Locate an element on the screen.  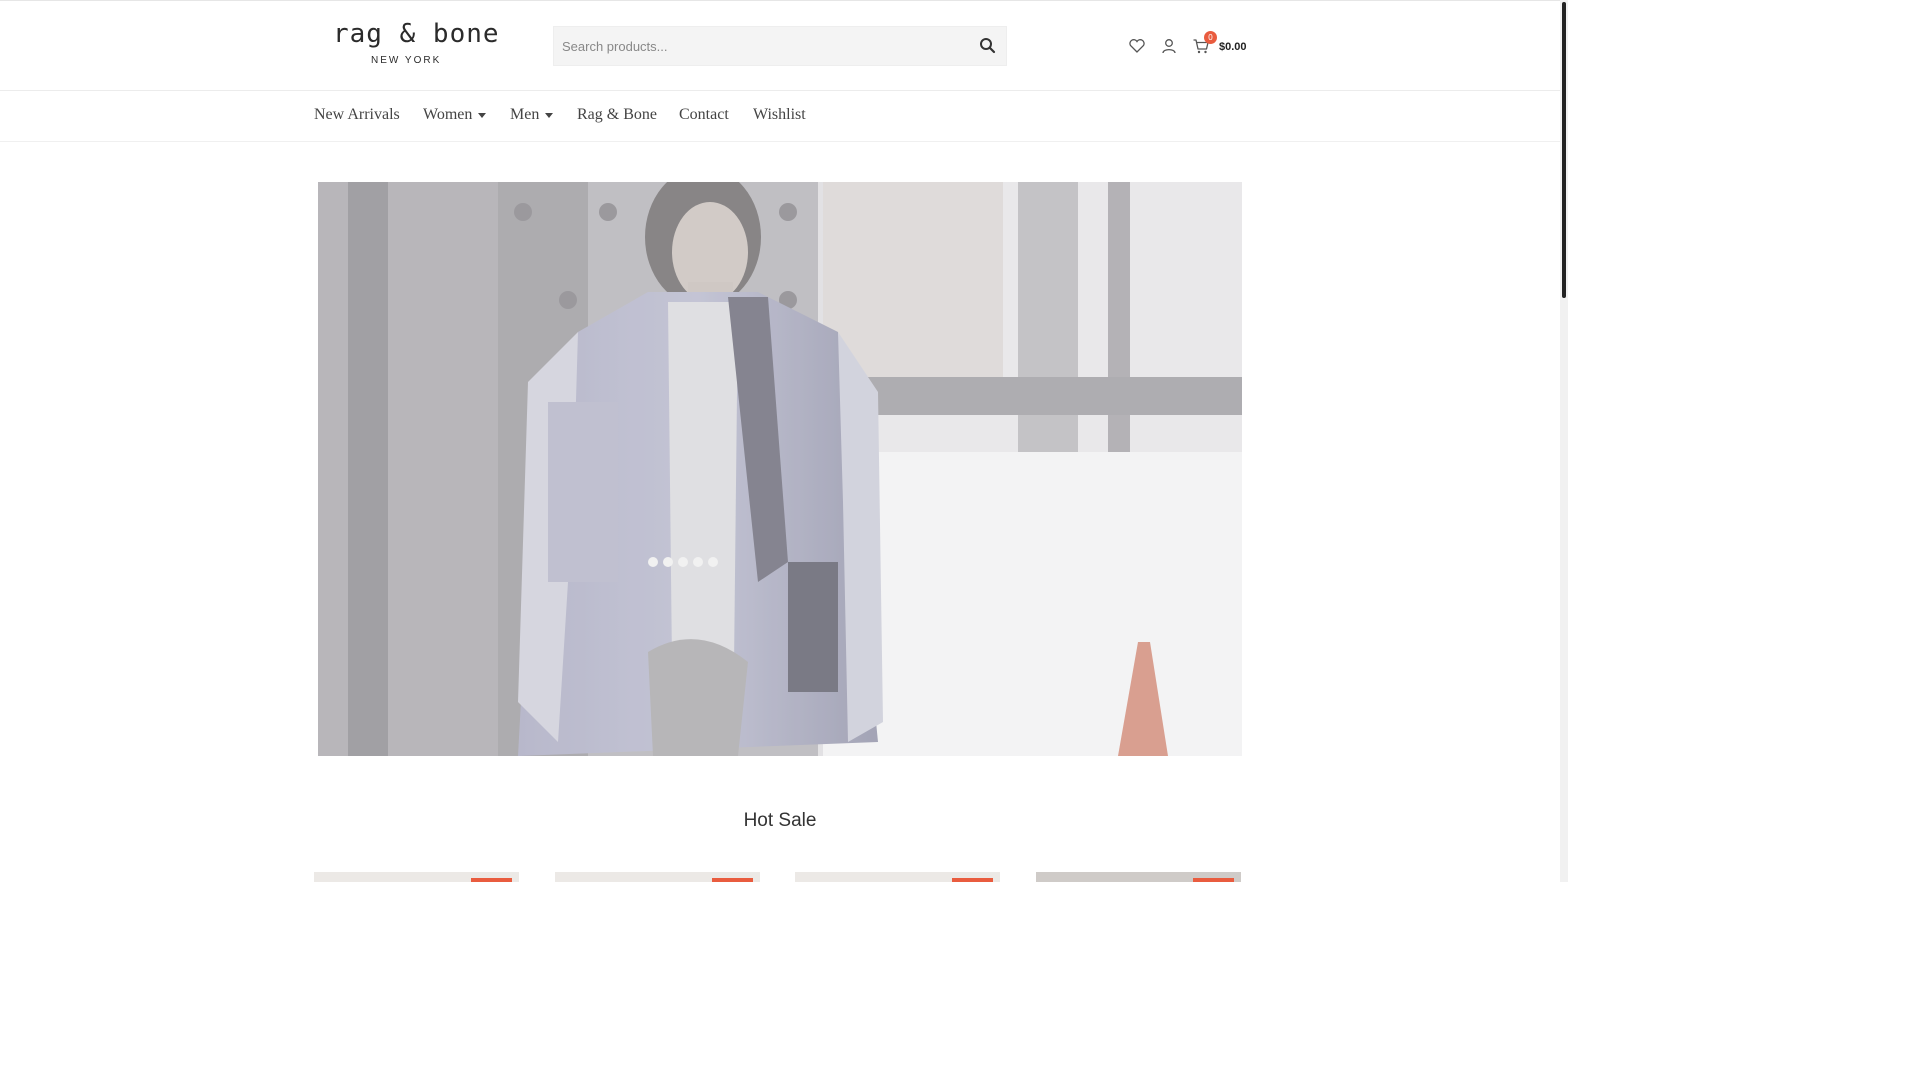
nav-item-new-arrivals: New Arrivals is located at coordinates (357, 115).